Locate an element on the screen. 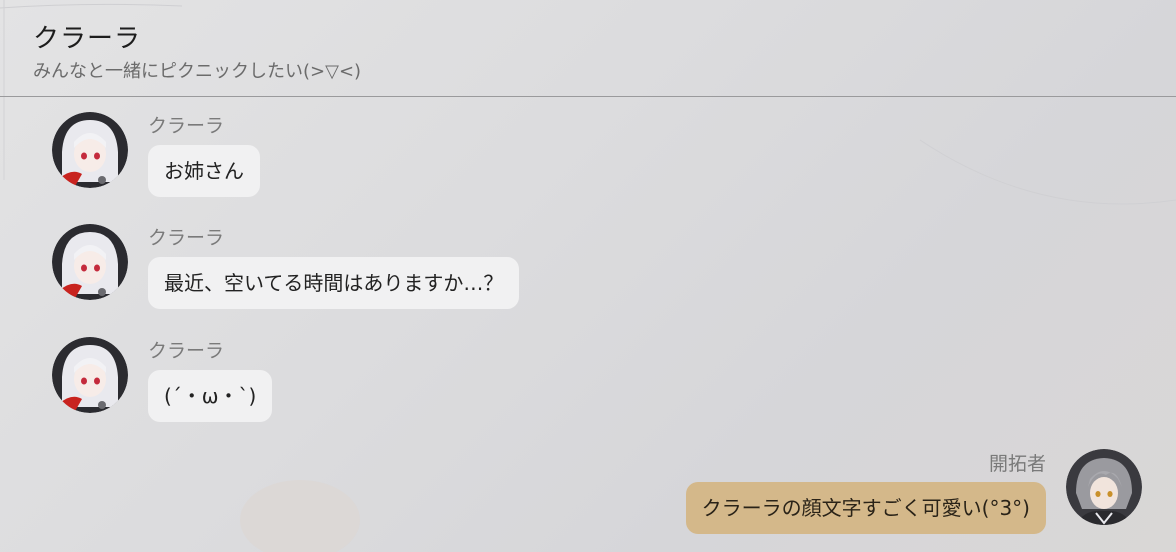  message-bubble: 最近、空いてる時間はありますか…？ is located at coordinates (334, 283).